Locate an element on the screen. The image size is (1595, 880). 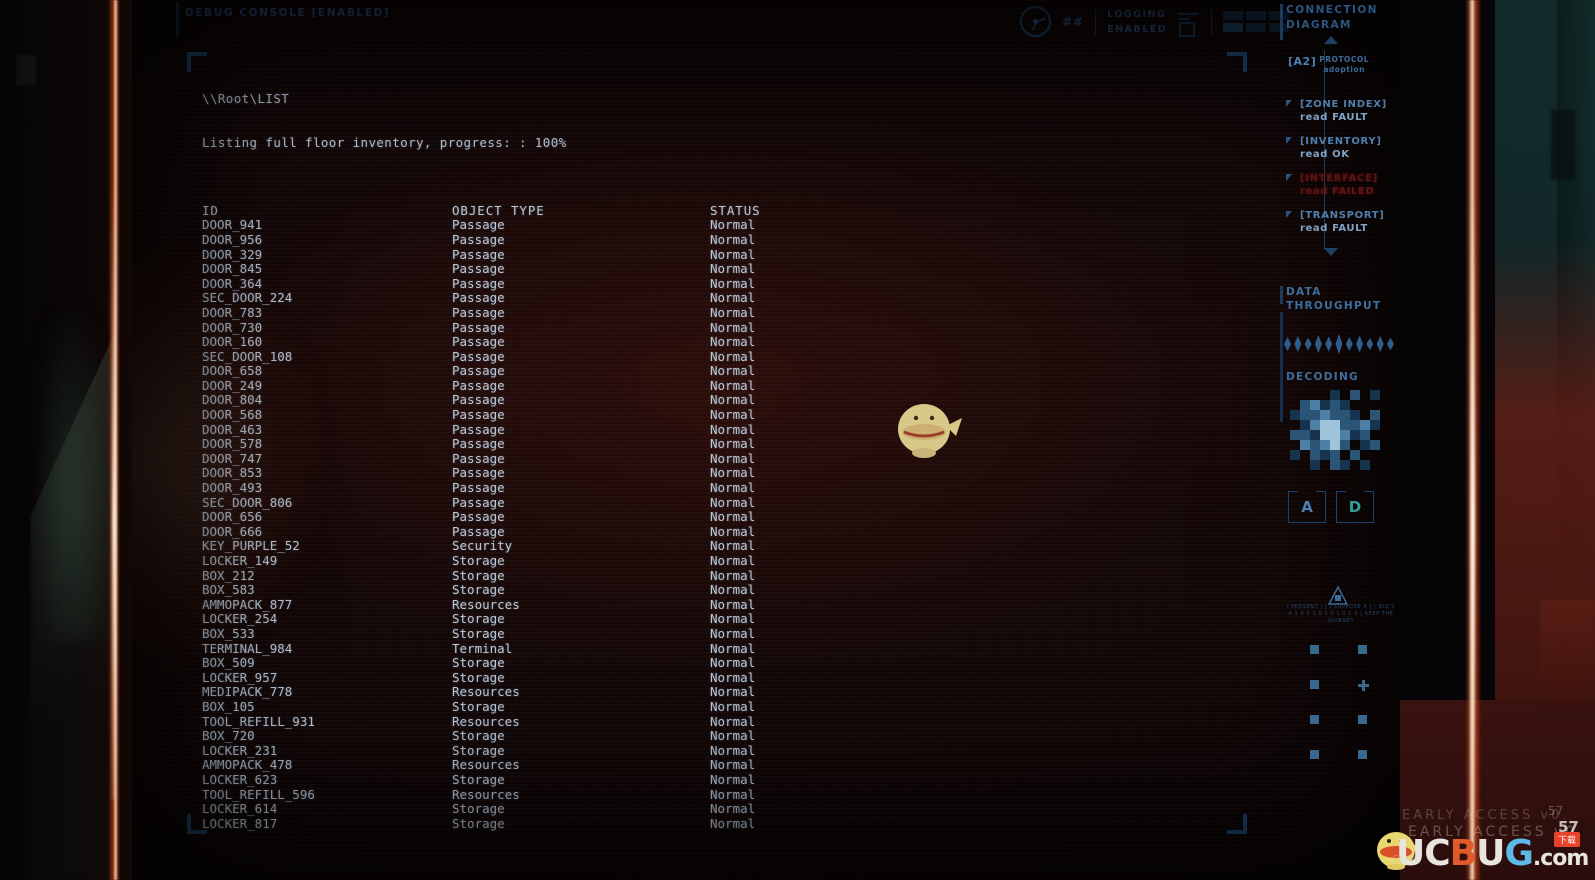
table-row: LOCKER_623 Storage Normal is located at coordinates (747, 779).